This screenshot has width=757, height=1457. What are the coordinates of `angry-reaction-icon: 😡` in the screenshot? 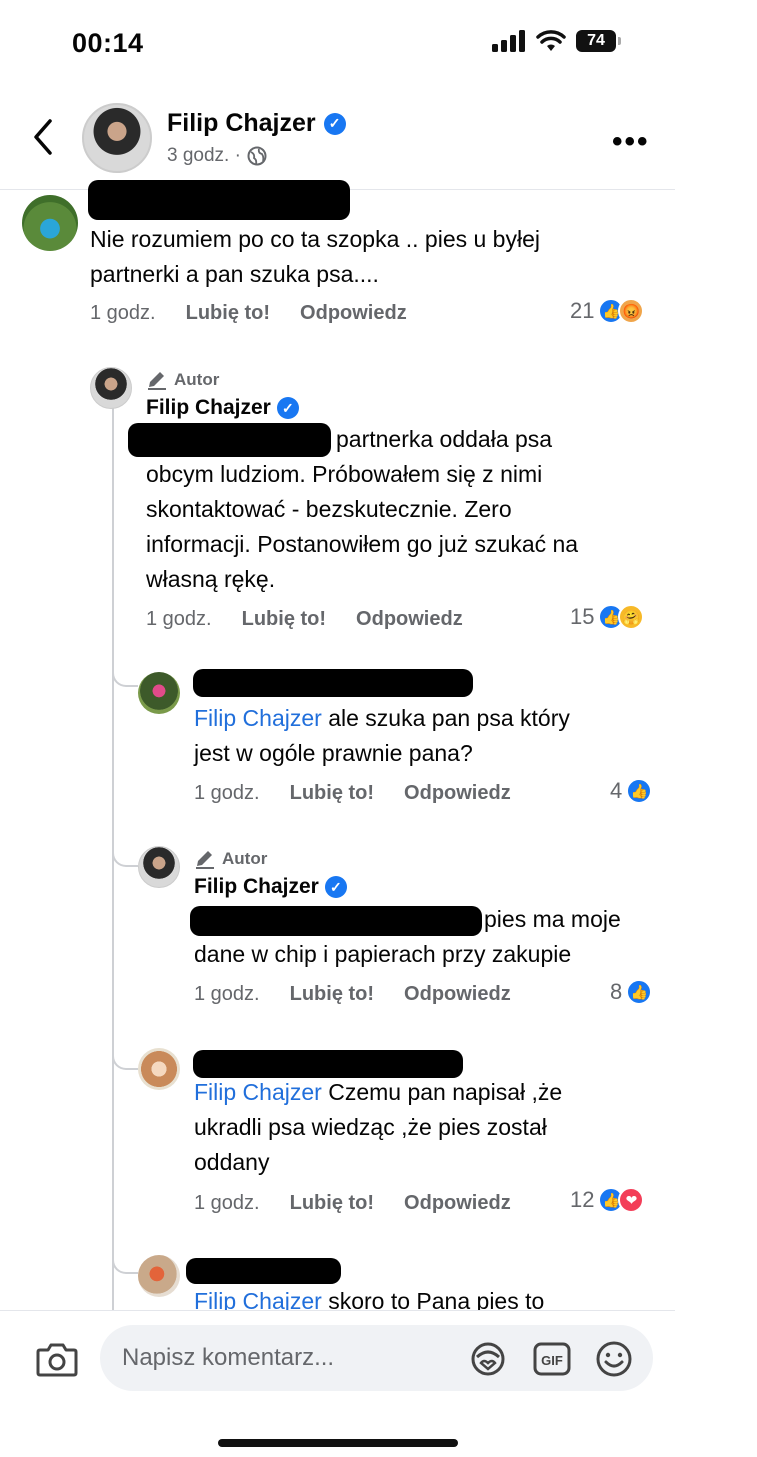 It's located at (631, 311).